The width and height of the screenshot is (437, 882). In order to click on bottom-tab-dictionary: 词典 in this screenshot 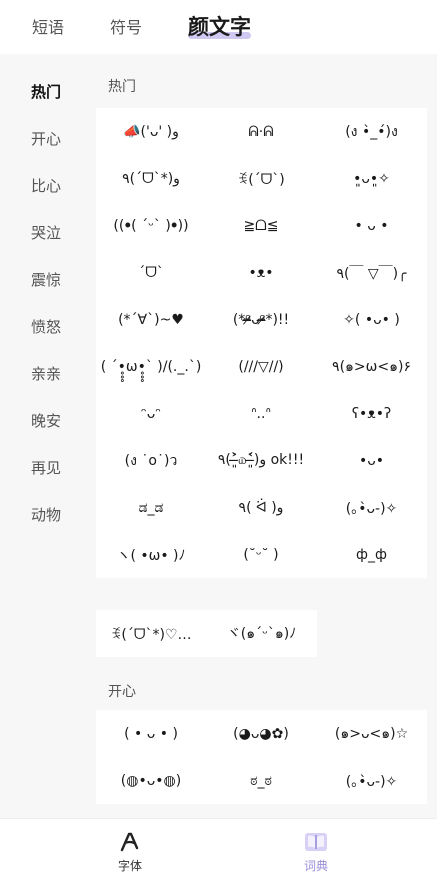, I will do `click(316, 851)`.